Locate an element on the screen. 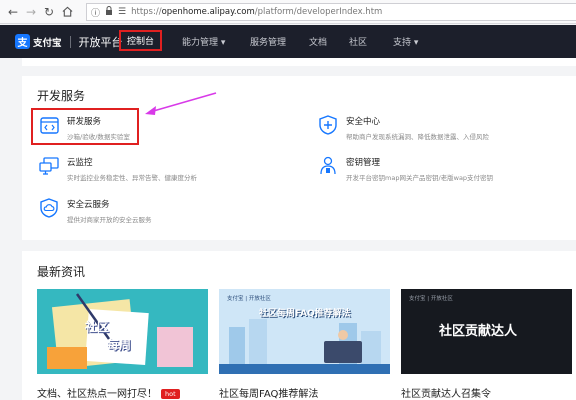 This screenshot has height=400, width=576. forward-arrow-icon: → is located at coordinates (31, 12).